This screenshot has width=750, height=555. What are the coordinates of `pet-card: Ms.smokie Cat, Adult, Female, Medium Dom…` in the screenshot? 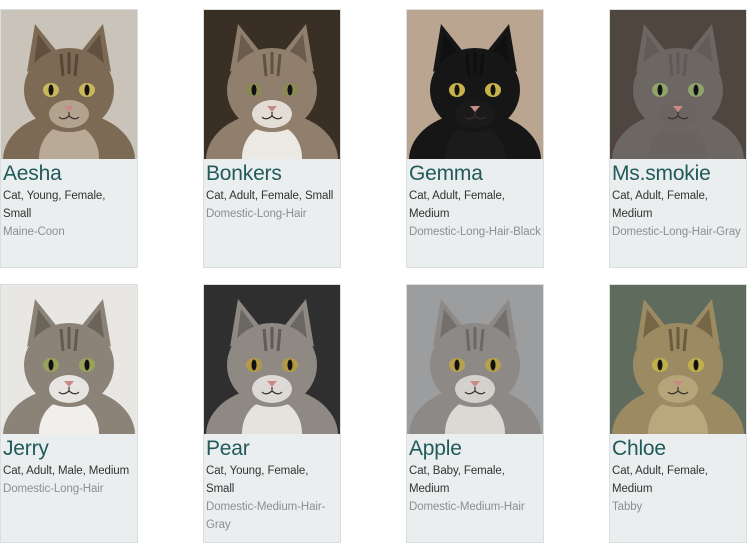 It's located at (678, 138).